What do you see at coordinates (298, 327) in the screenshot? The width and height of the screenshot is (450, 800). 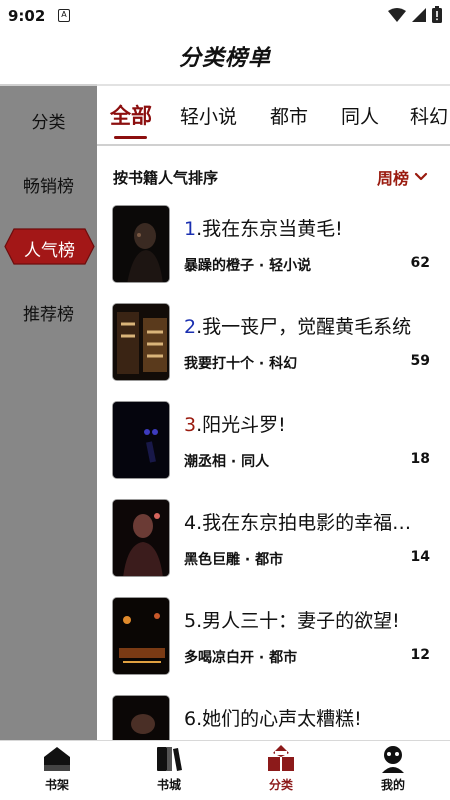 I see `book-title: 2.我一丧尸，觉醒黄毛系统` at bounding box center [298, 327].